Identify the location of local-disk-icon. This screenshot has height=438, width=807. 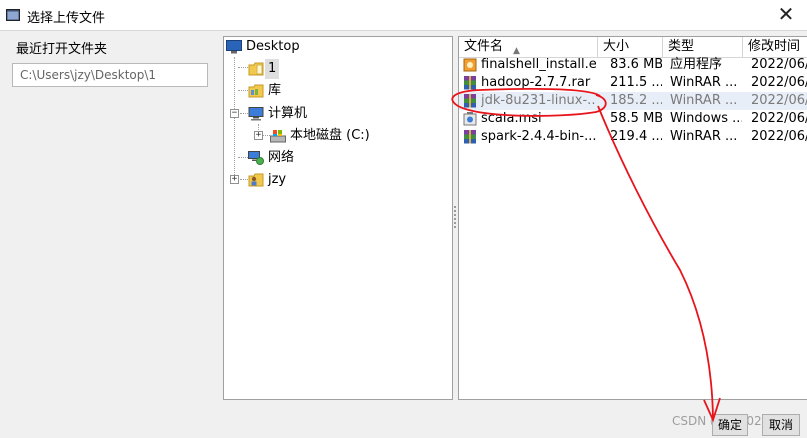
(278, 136).